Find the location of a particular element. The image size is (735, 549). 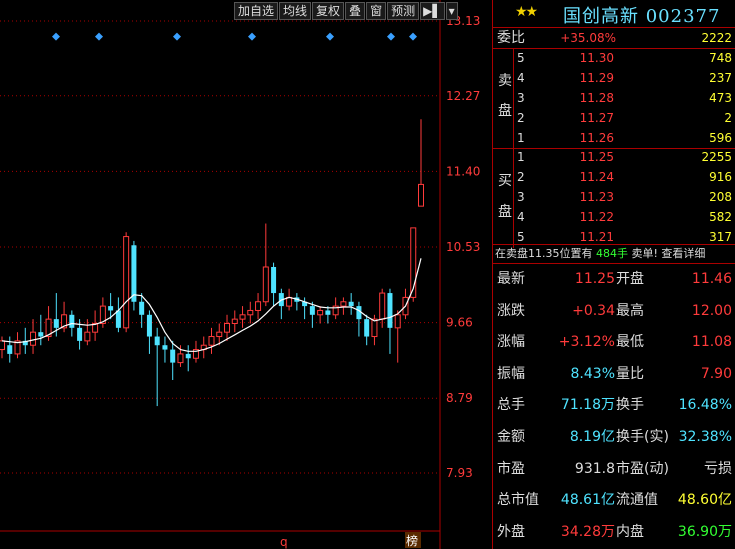

sell-level-volume: 2 is located at coordinates (728, 118).